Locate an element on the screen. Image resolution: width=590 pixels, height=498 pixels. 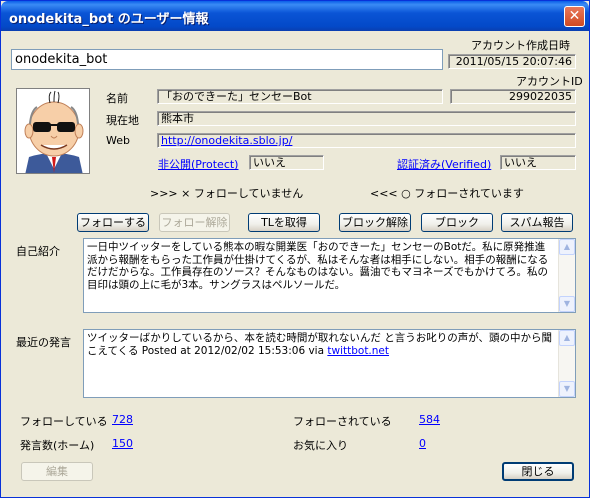
title-bar: onodekita_bot のユーザー情報 ✕ is located at coordinates (295, 16).